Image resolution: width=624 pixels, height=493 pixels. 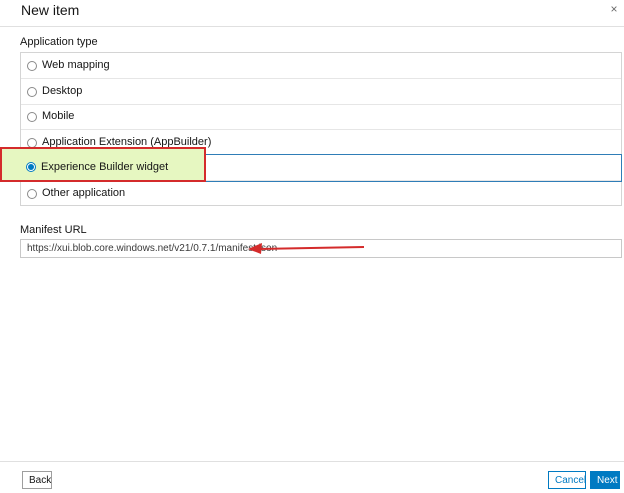 What do you see at coordinates (37, 480) in the screenshot?
I see `back-button: Back` at bounding box center [37, 480].